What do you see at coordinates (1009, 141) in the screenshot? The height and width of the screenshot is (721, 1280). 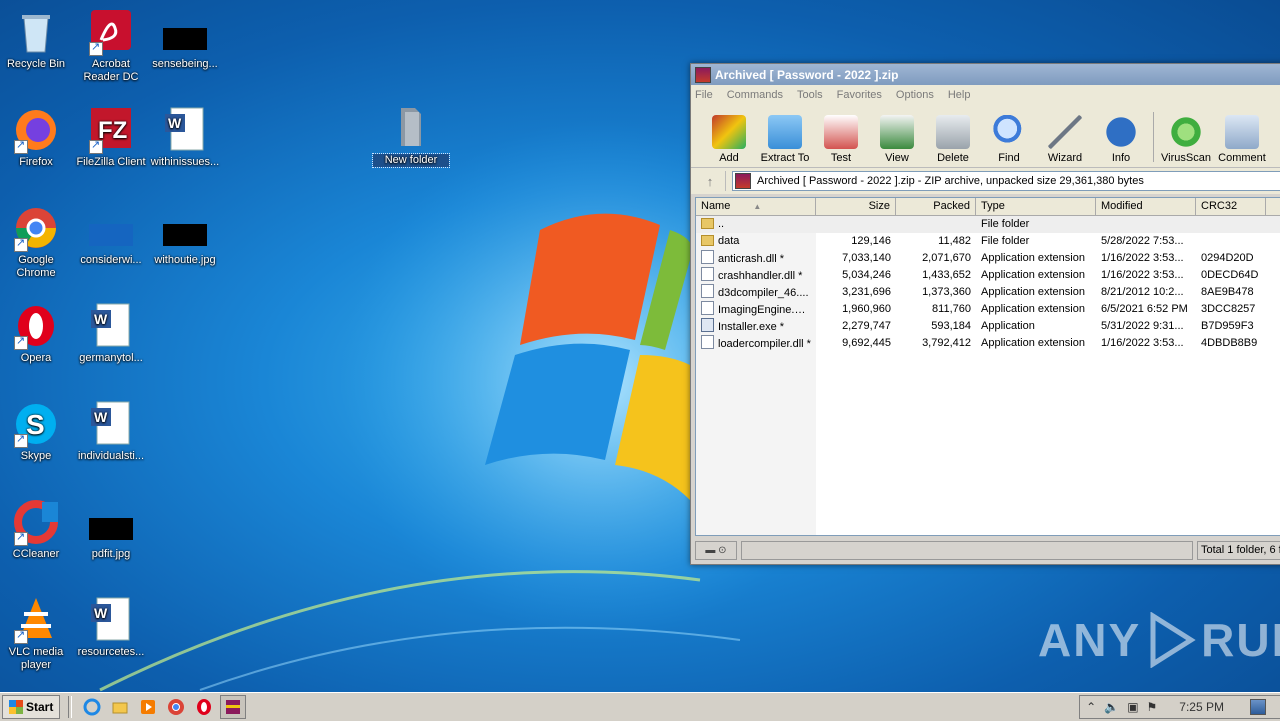 I see `find-button: Find` at bounding box center [1009, 141].